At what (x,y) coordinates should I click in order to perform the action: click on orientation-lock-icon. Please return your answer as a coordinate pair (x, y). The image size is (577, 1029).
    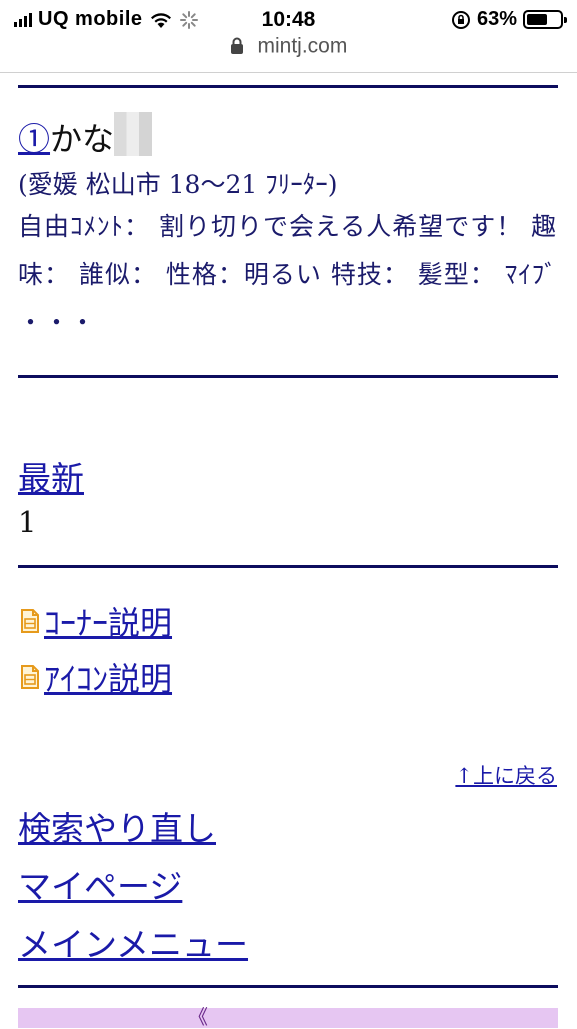
    Looking at the image, I should click on (460, 19).